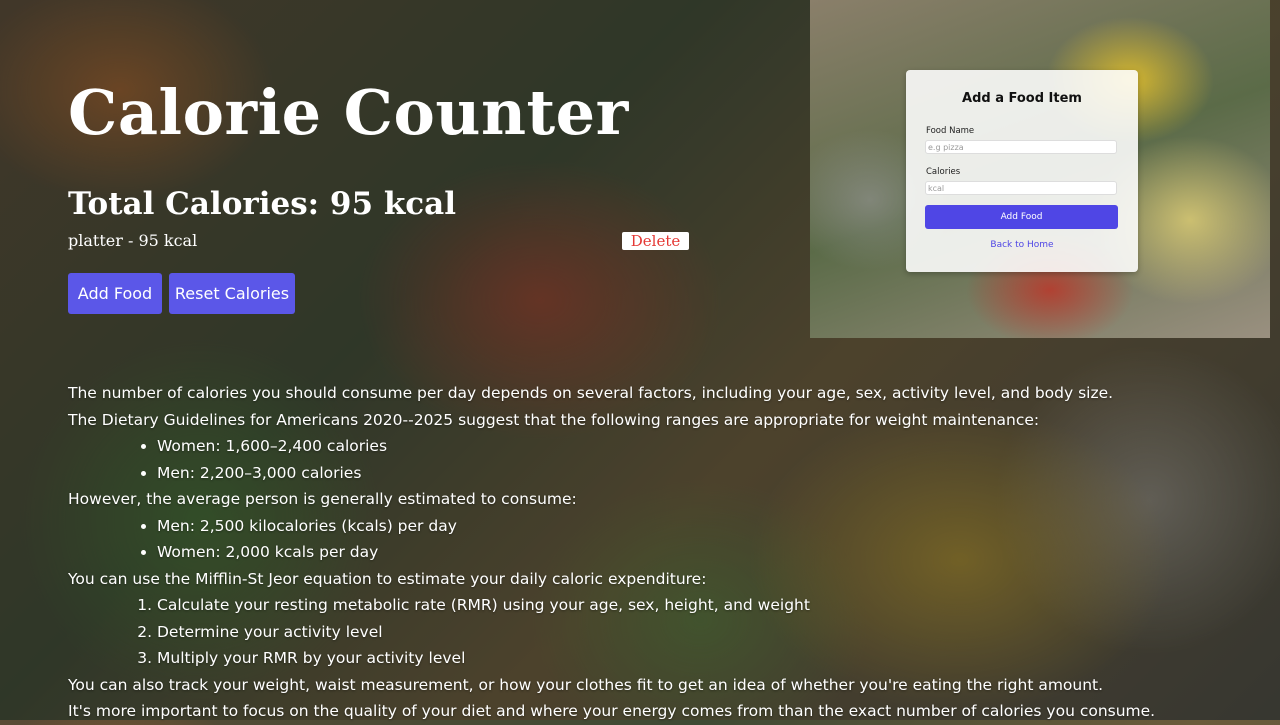 The image size is (1280, 725). I want to click on list-item: Women: 1,600–2,400 calories, so click(712, 446).